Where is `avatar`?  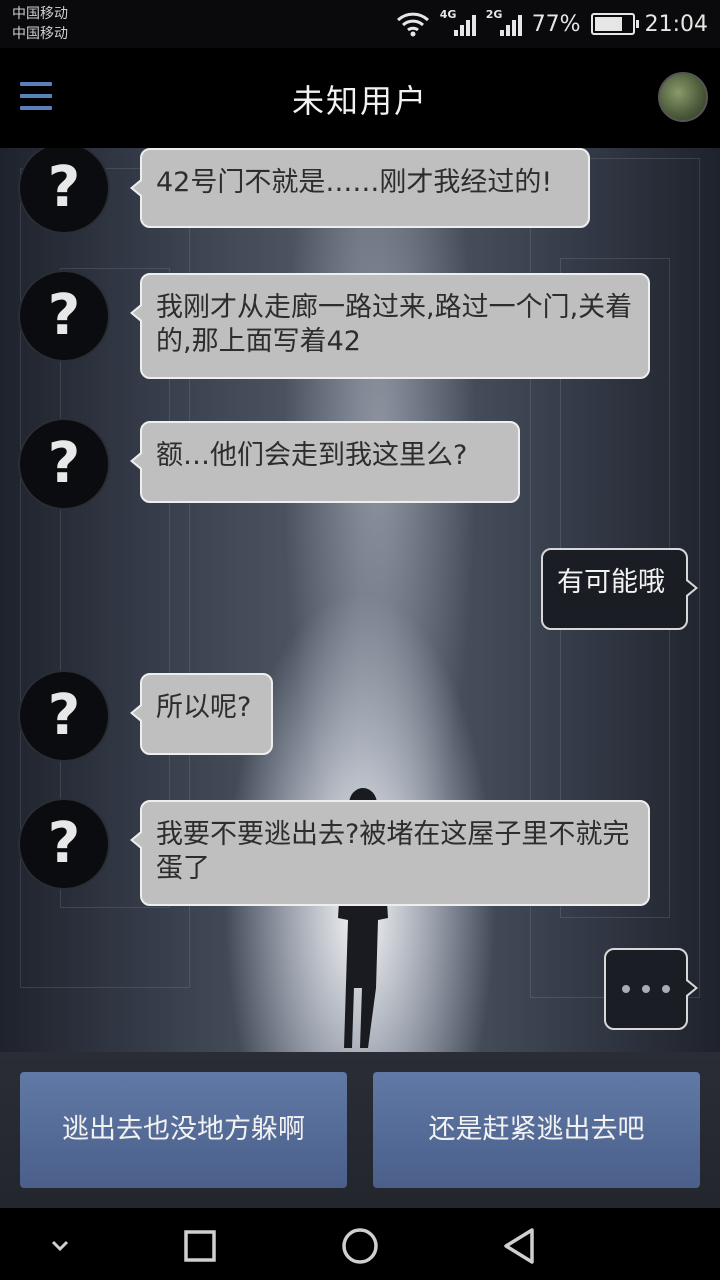 avatar is located at coordinates (683, 97).